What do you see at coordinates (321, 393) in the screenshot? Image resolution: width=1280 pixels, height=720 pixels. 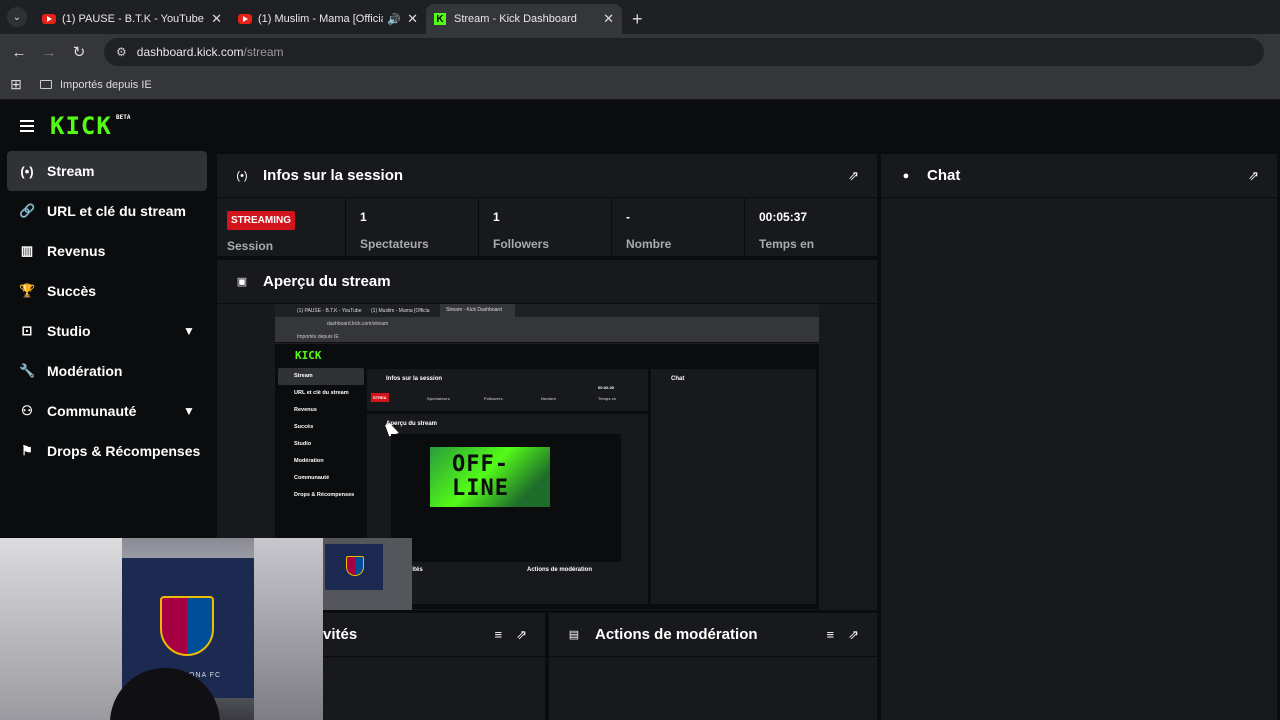 I see `preview-nav-item: URL et clé du stream` at bounding box center [321, 393].